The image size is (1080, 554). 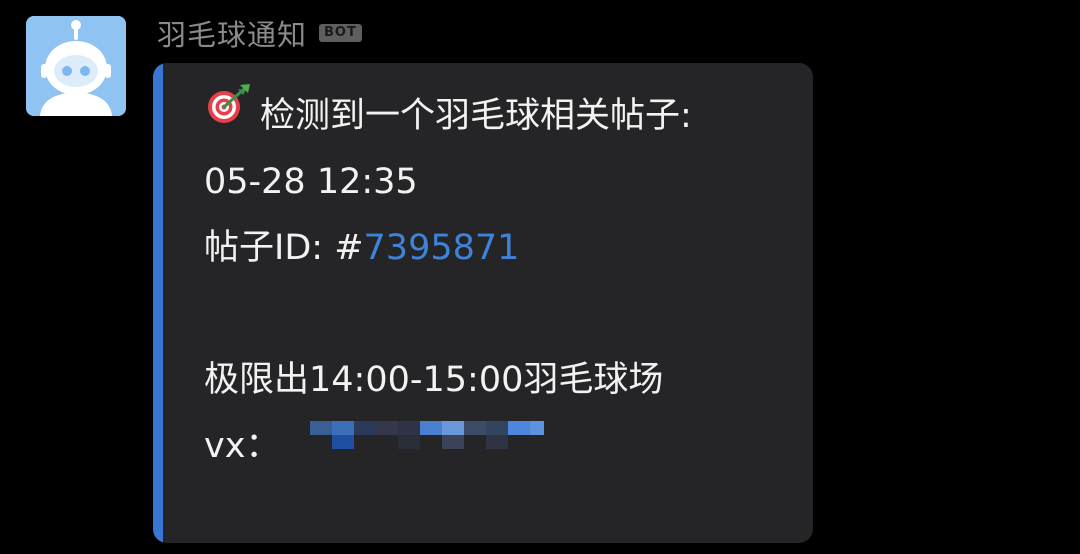 I want to click on bot-avatar, so click(x=76, y=66).